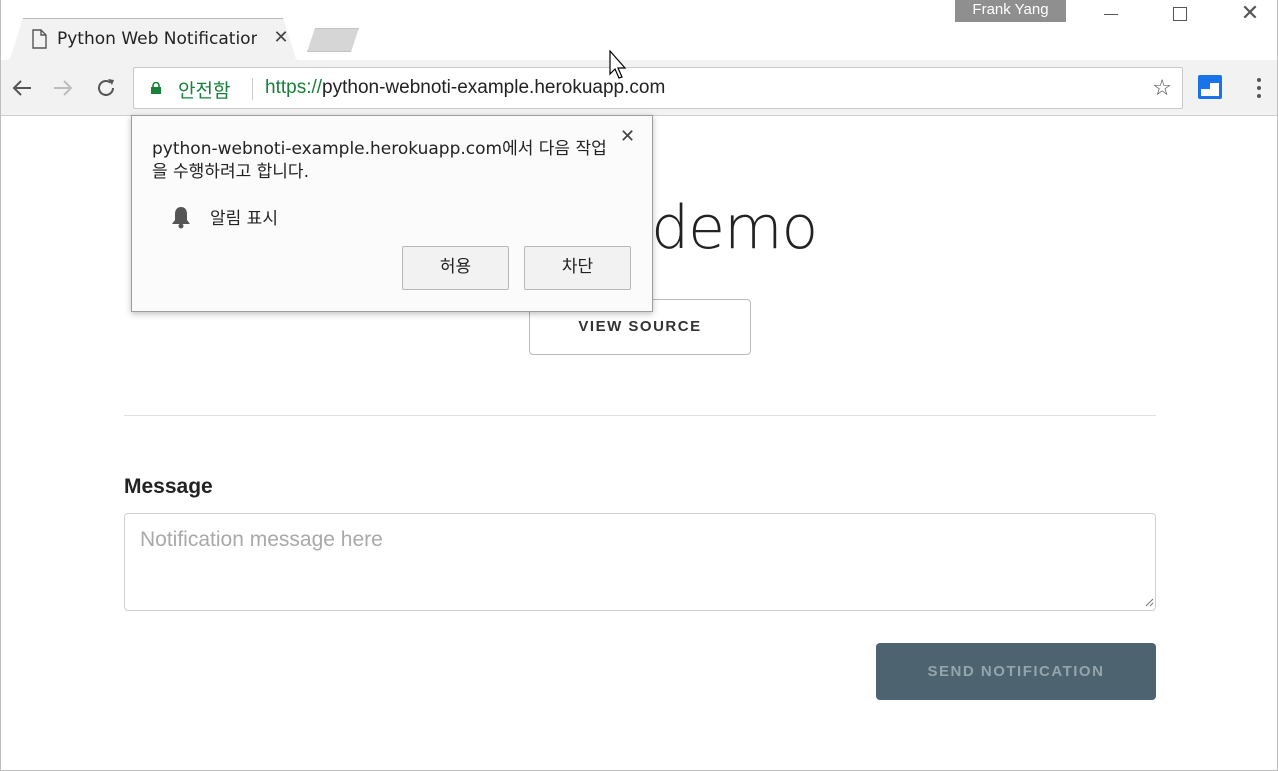 This screenshot has height=771, width=1278. Describe the element at coordinates (734, 228) in the screenshot. I see `title-rest: demo` at that location.